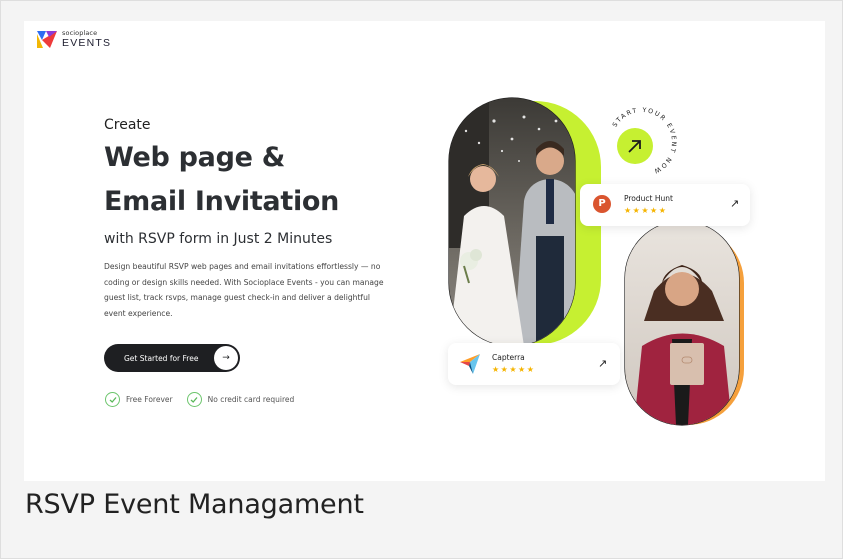 Image resolution: width=843 pixels, height=559 pixels. What do you see at coordinates (514, 369) in the screenshot?
I see `capterra-stars: ★★★★★` at bounding box center [514, 369].